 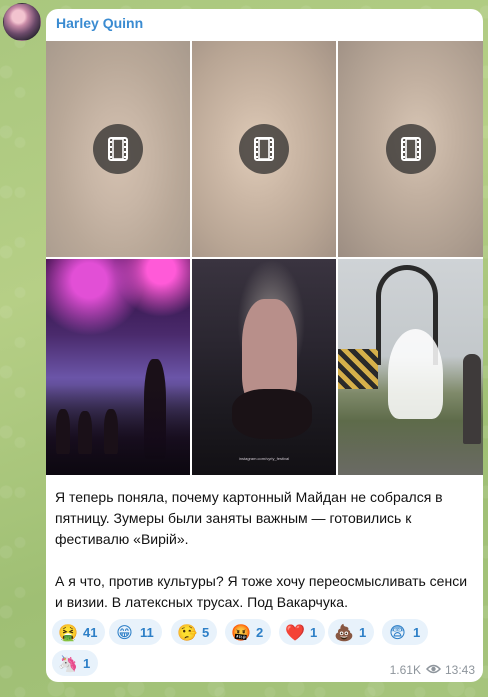 I want to click on lying-face-emoji-icon: 🤥, so click(x=187, y=632).